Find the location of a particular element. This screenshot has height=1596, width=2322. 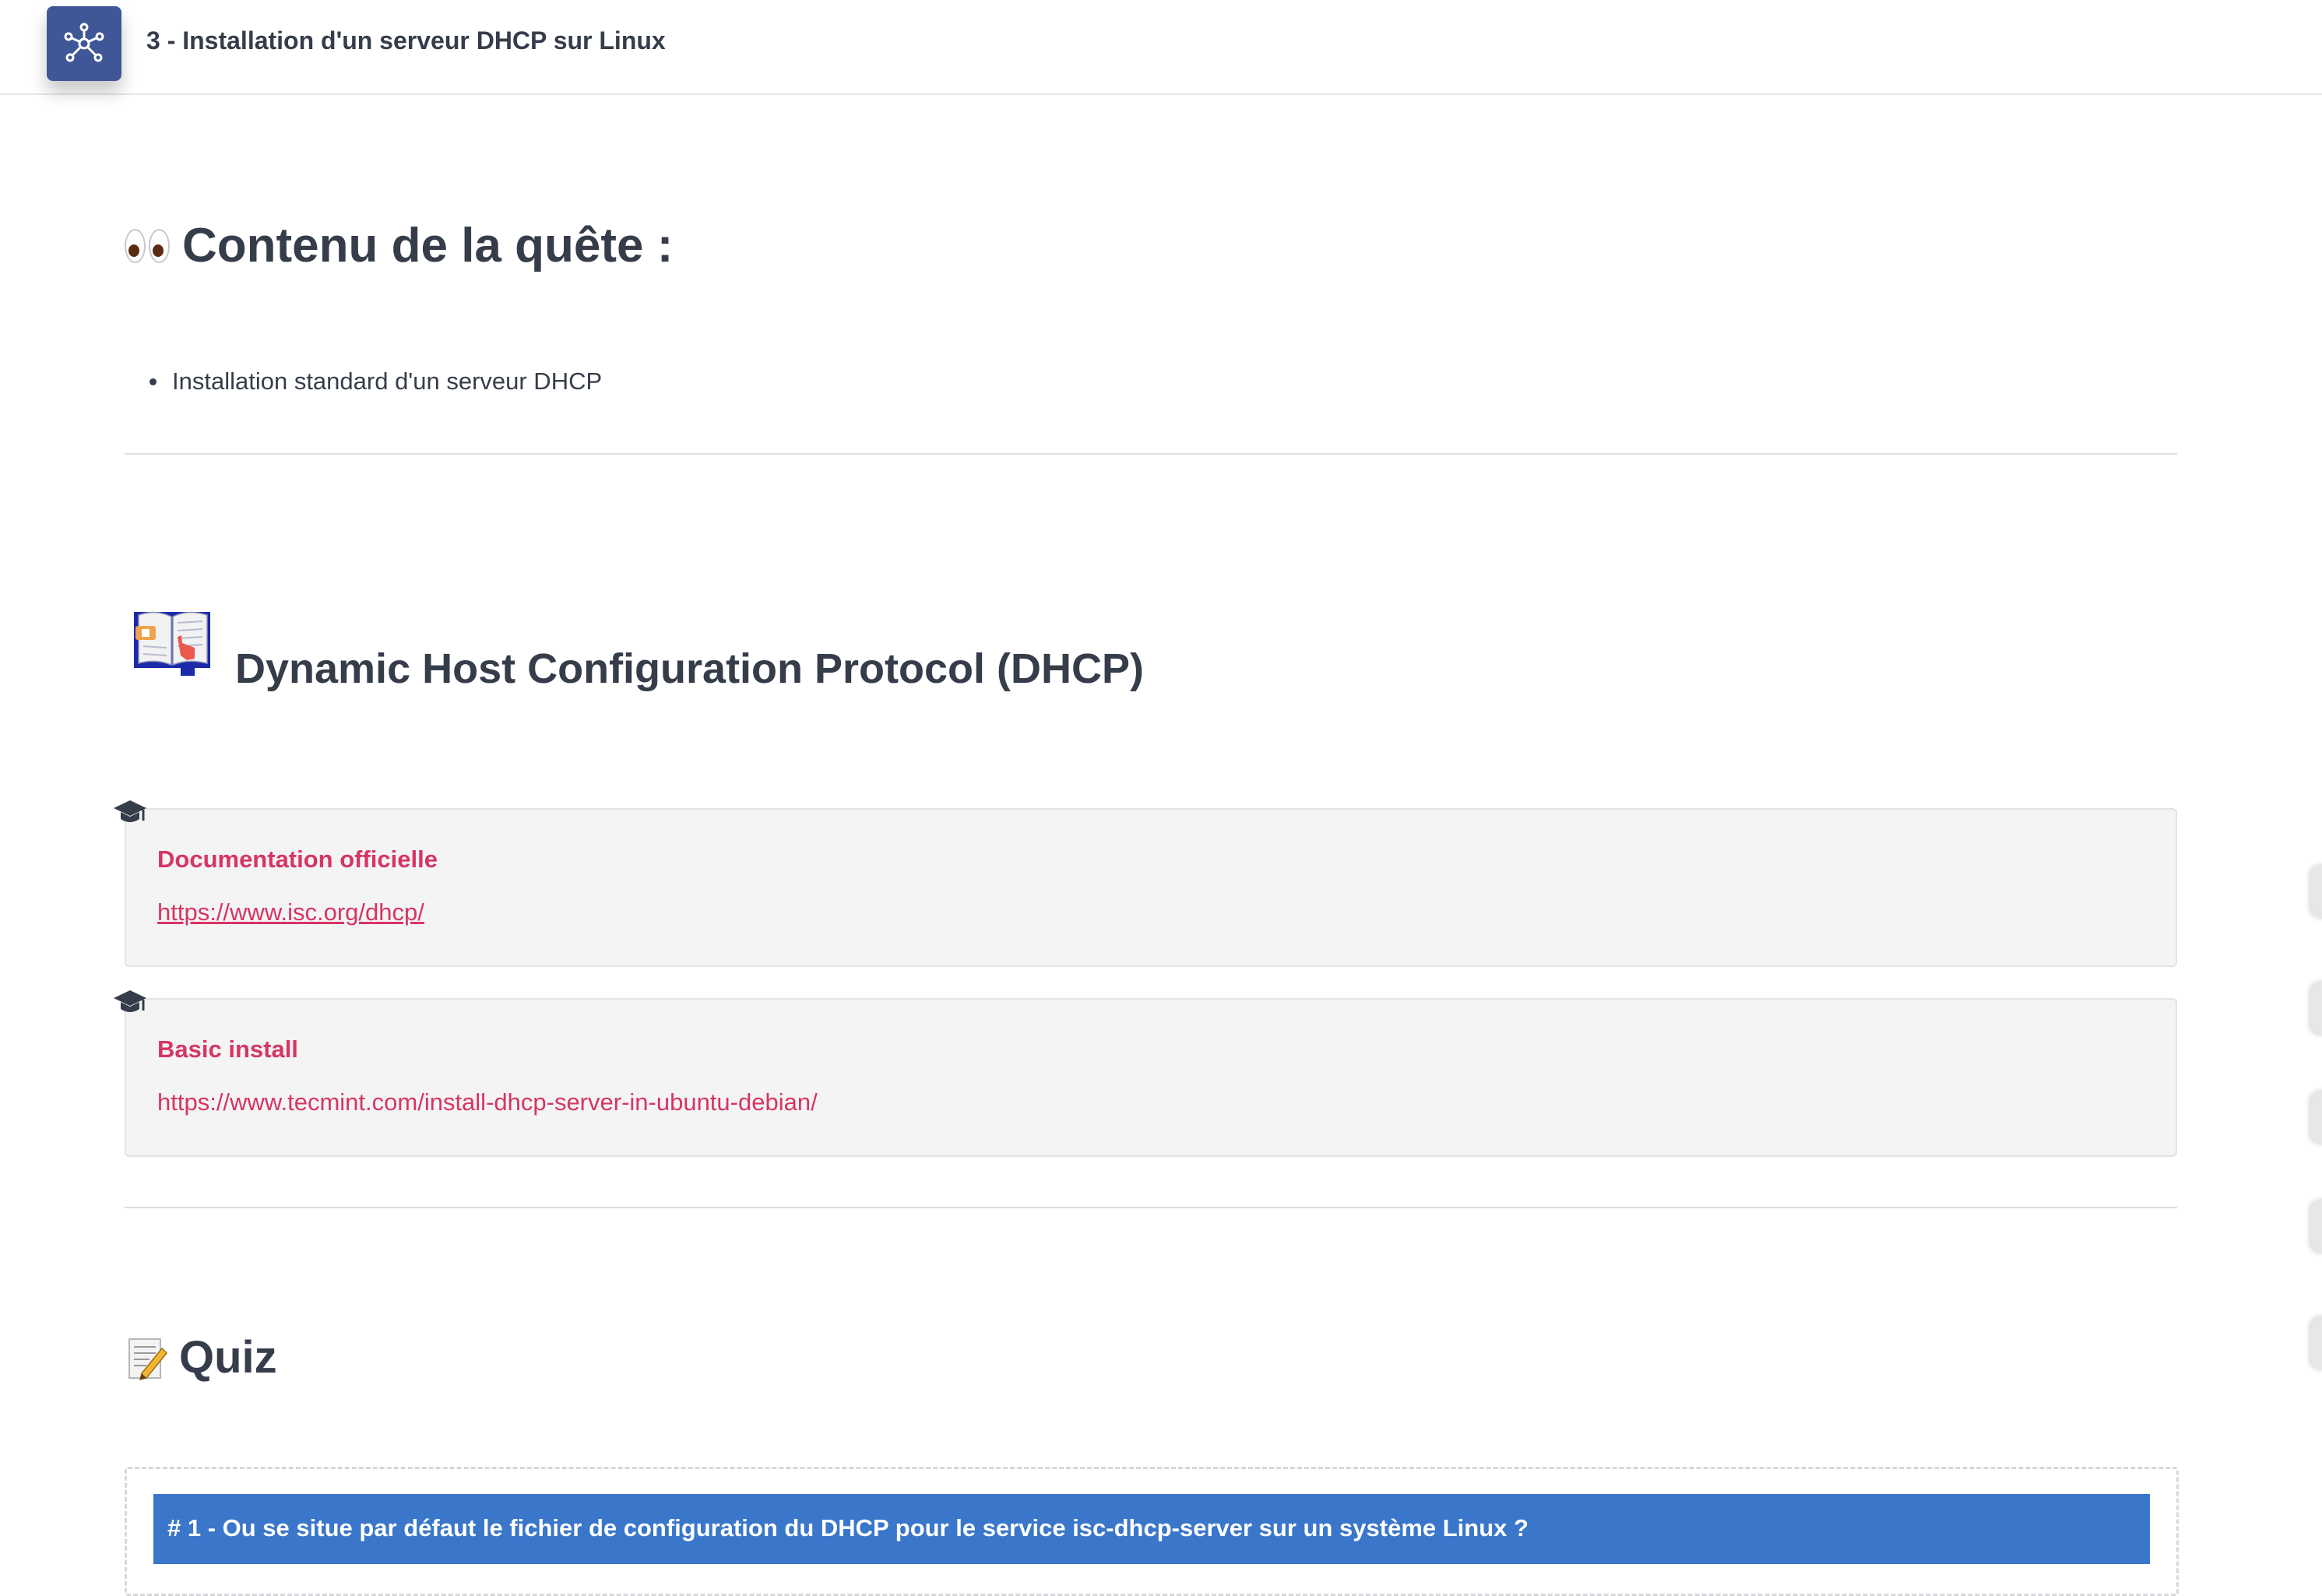

heading-quiz: Quiz is located at coordinates (201, 1357).